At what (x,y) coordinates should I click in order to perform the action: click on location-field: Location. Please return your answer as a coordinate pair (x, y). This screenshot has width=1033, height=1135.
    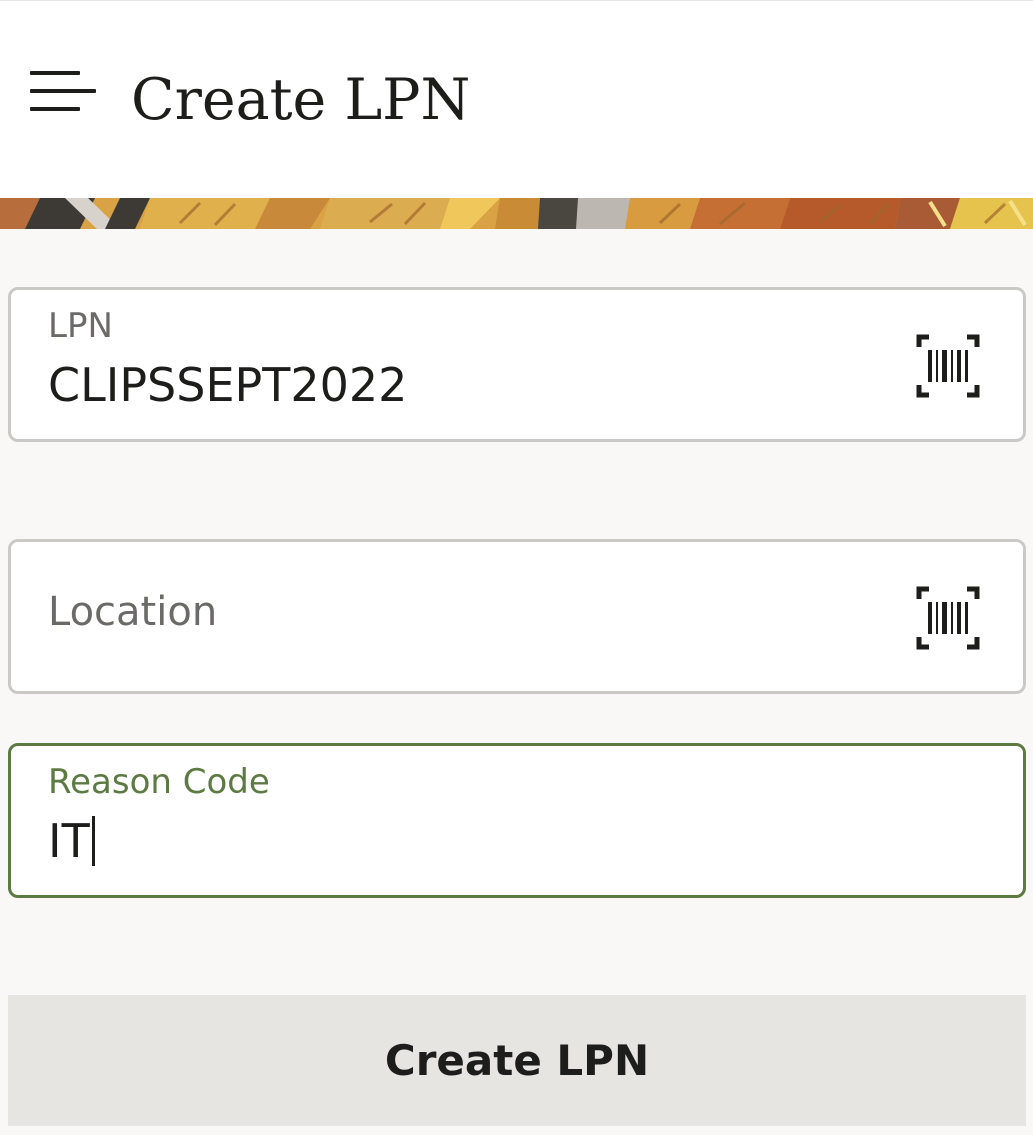
    Looking at the image, I should click on (517, 616).